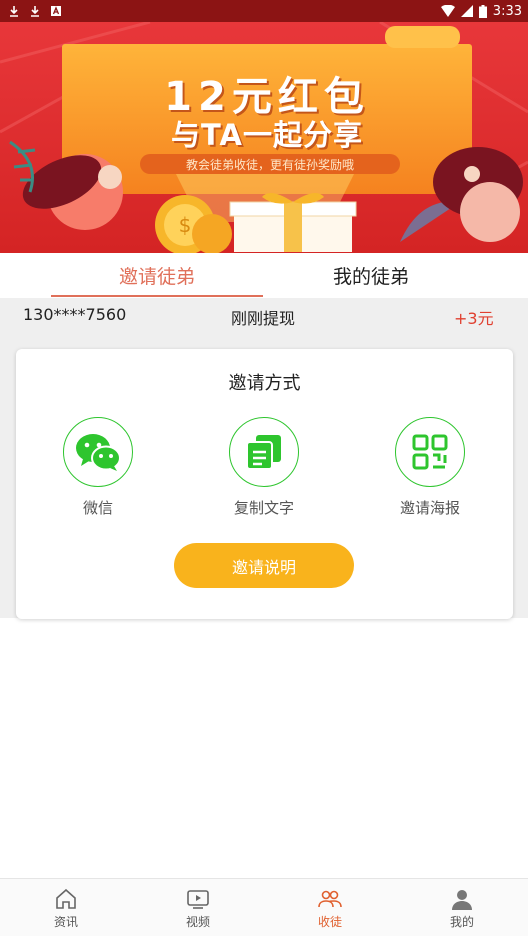 The width and height of the screenshot is (528, 937). What do you see at coordinates (264, 383) in the screenshot?
I see `invite-methods-title: 邀请方式` at bounding box center [264, 383].